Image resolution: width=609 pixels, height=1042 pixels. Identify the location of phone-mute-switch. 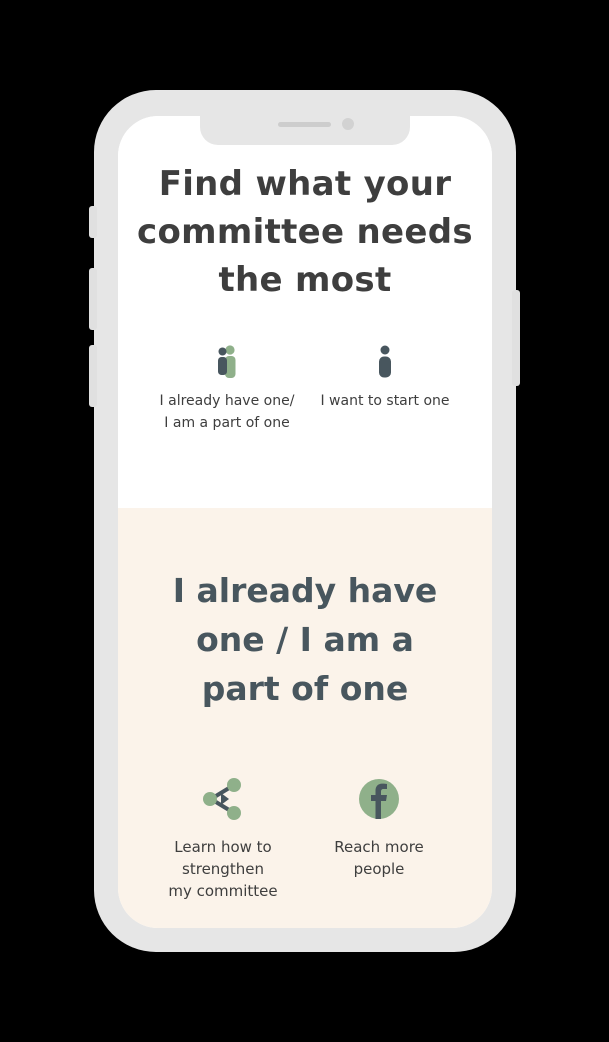
(93, 222).